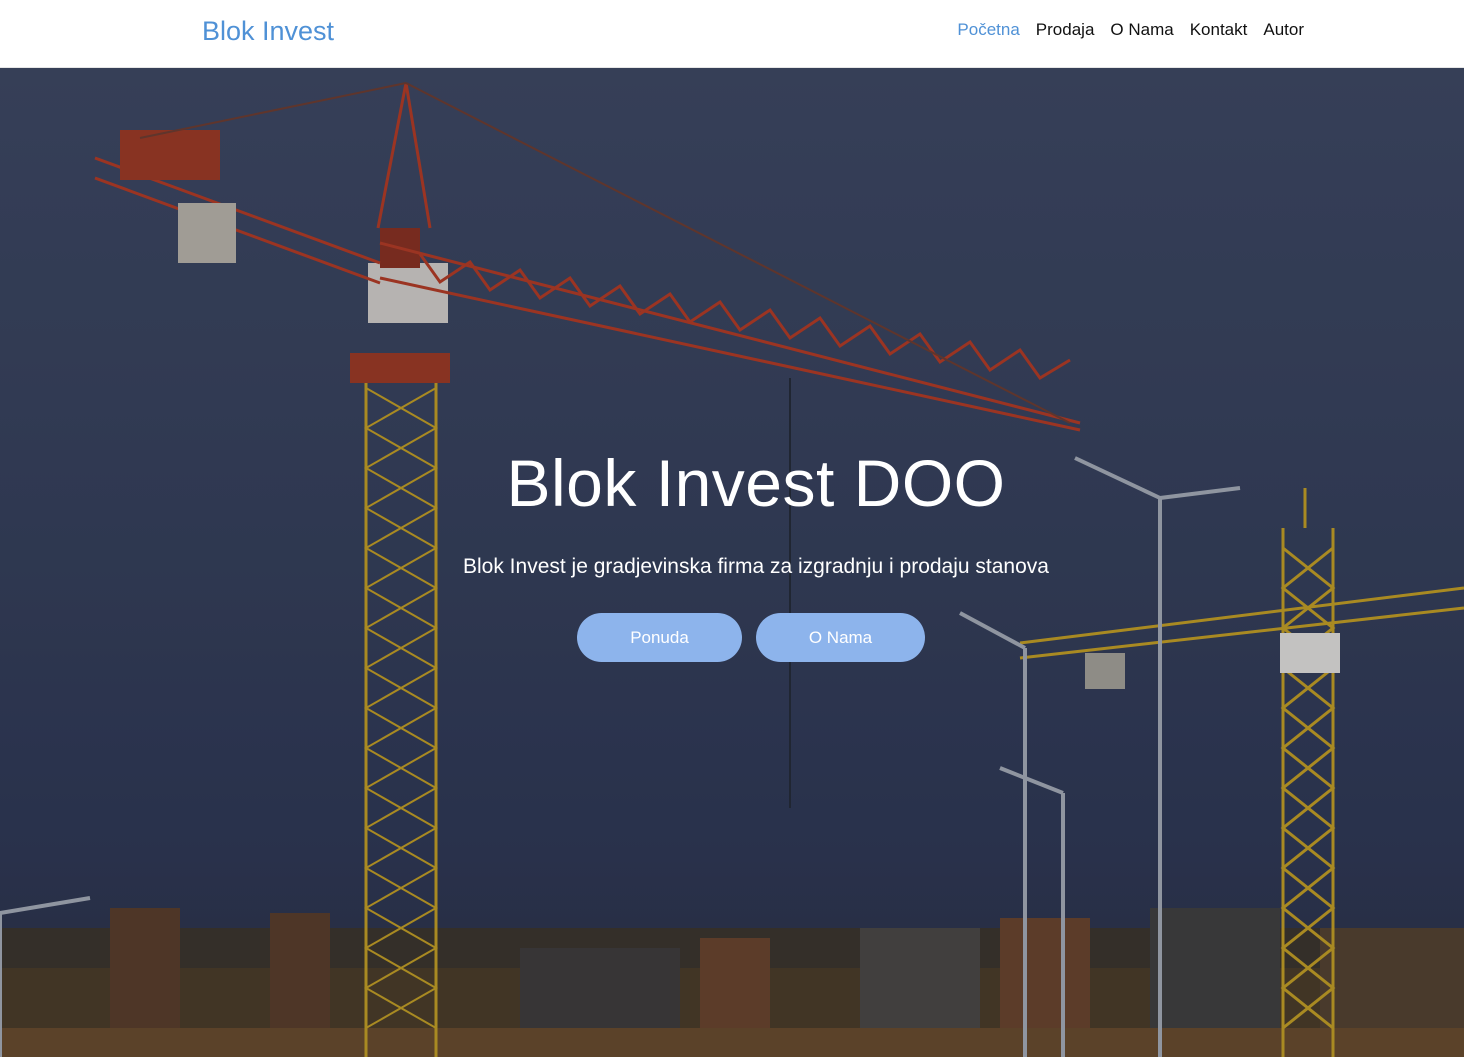  Describe the element at coordinates (751, 637) in the screenshot. I see `hero-button-group: Ponuda O Nama` at that location.